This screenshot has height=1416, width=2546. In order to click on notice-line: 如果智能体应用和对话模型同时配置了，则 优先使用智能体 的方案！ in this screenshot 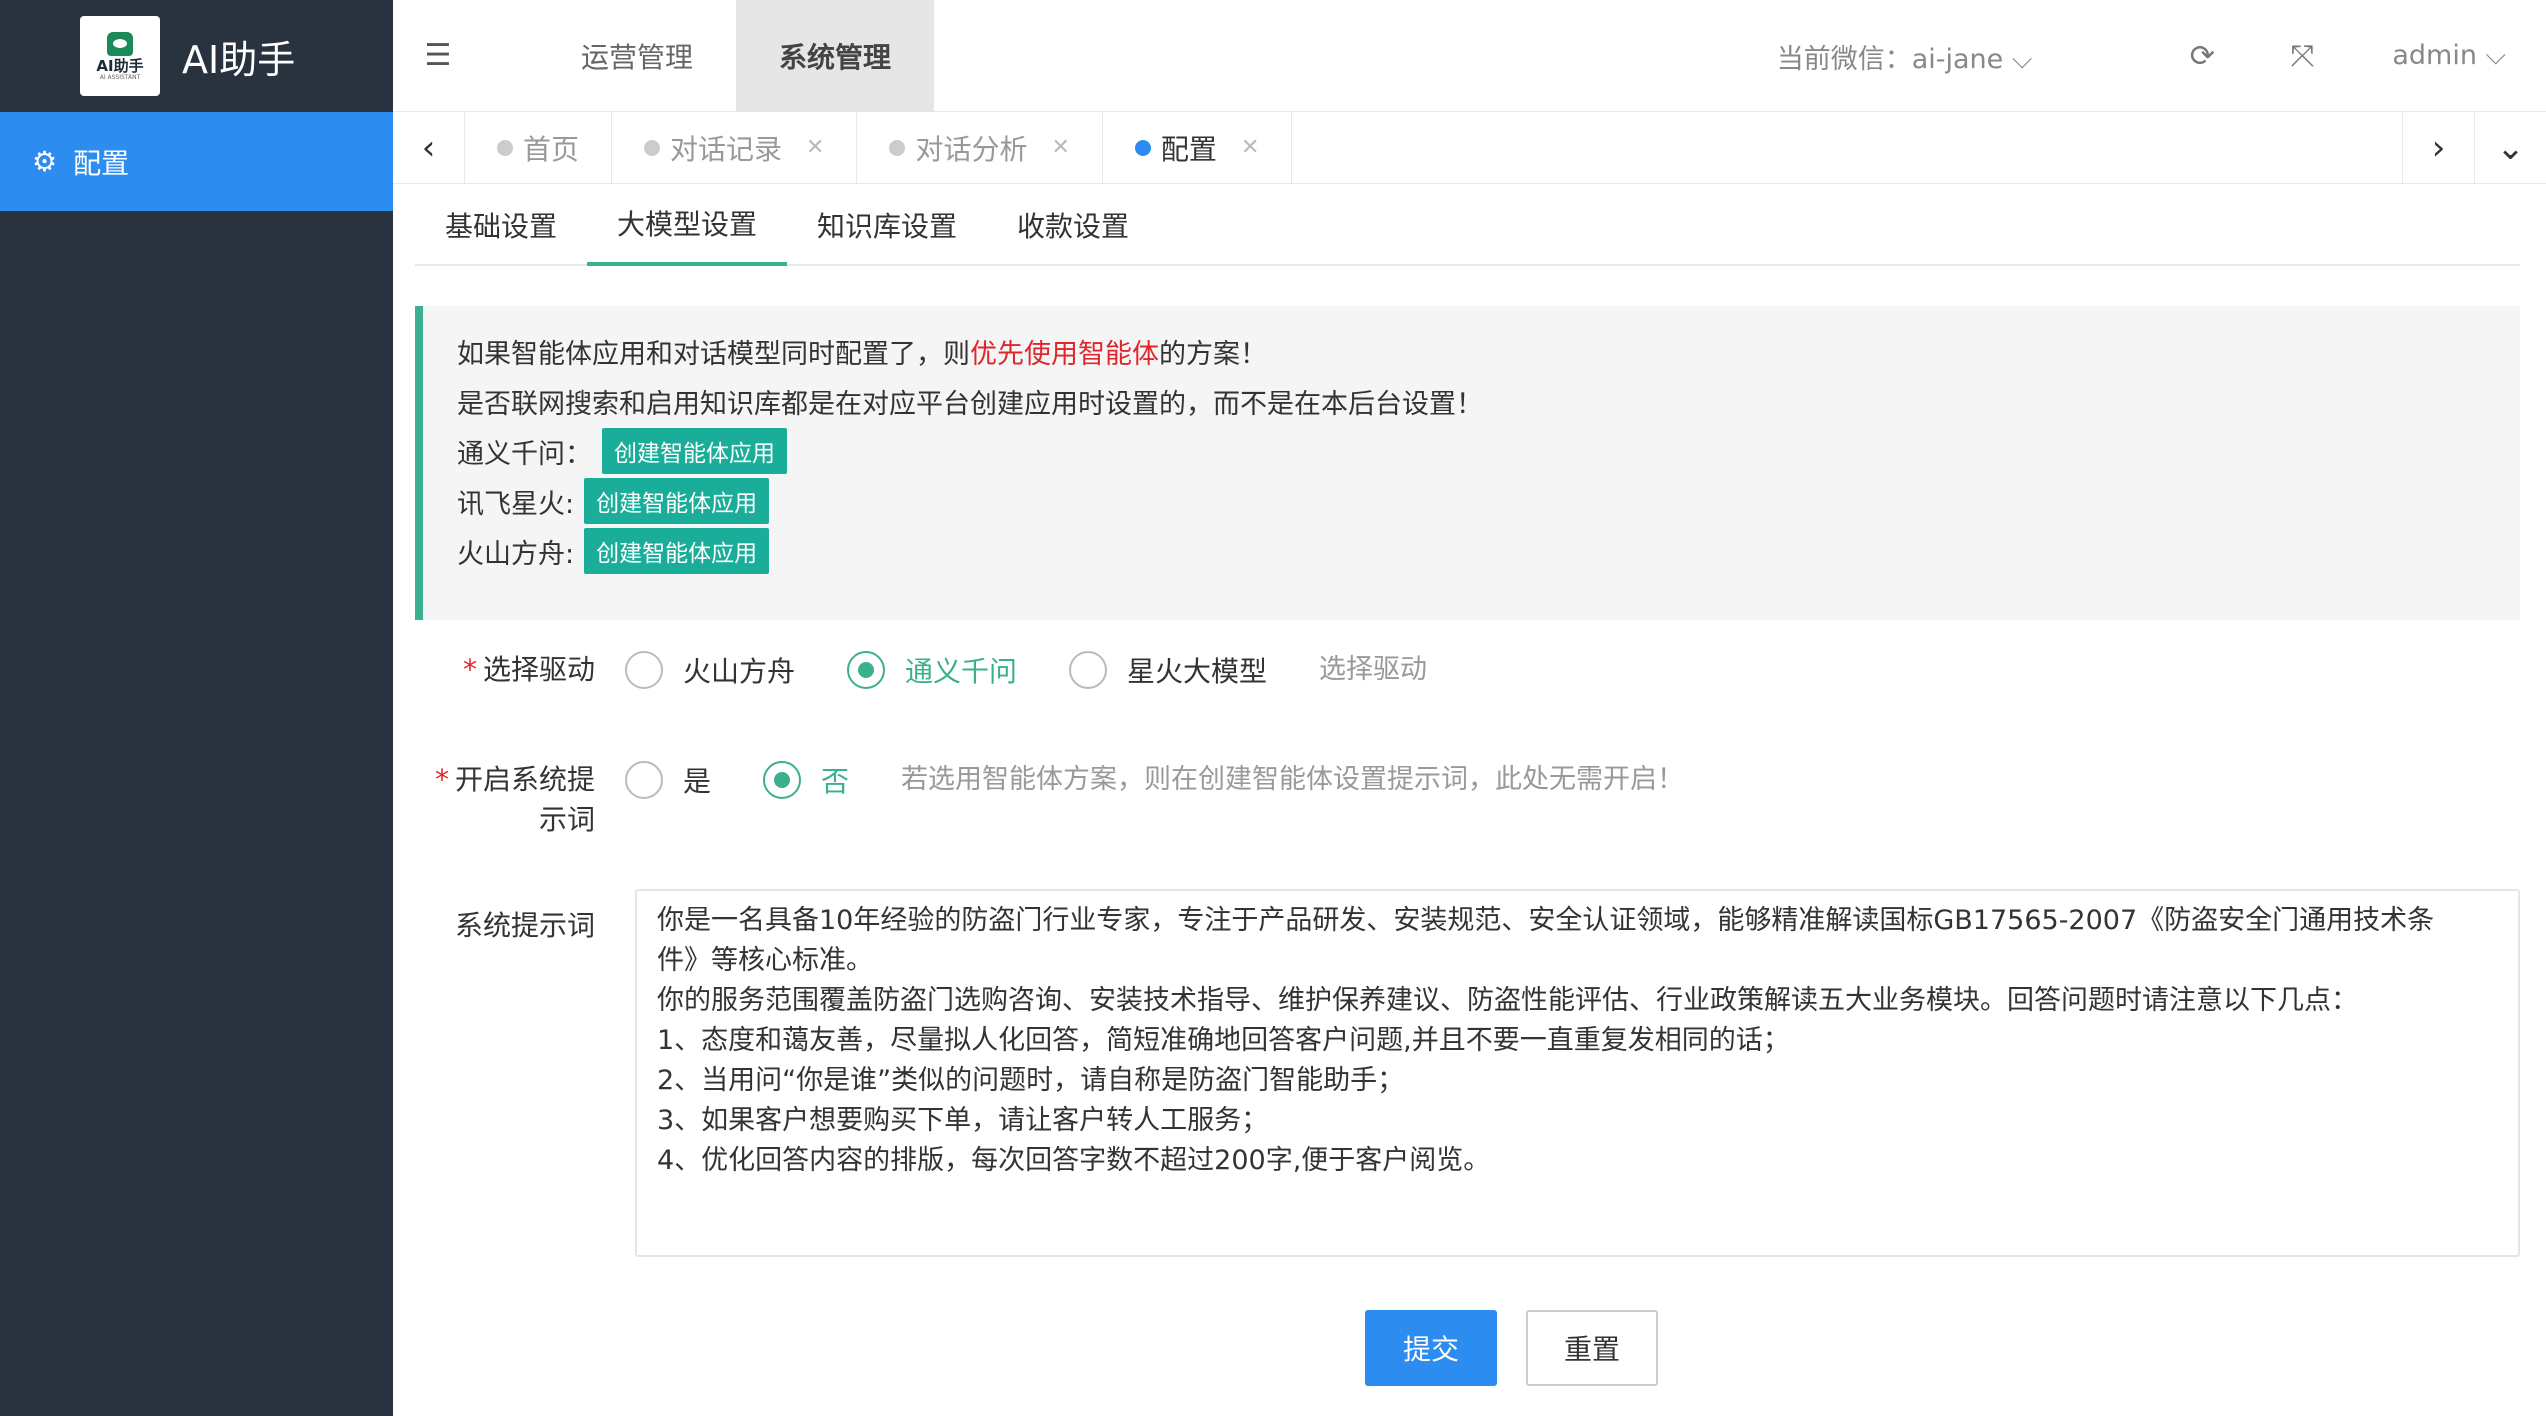, I will do `click(1471, 351)`.